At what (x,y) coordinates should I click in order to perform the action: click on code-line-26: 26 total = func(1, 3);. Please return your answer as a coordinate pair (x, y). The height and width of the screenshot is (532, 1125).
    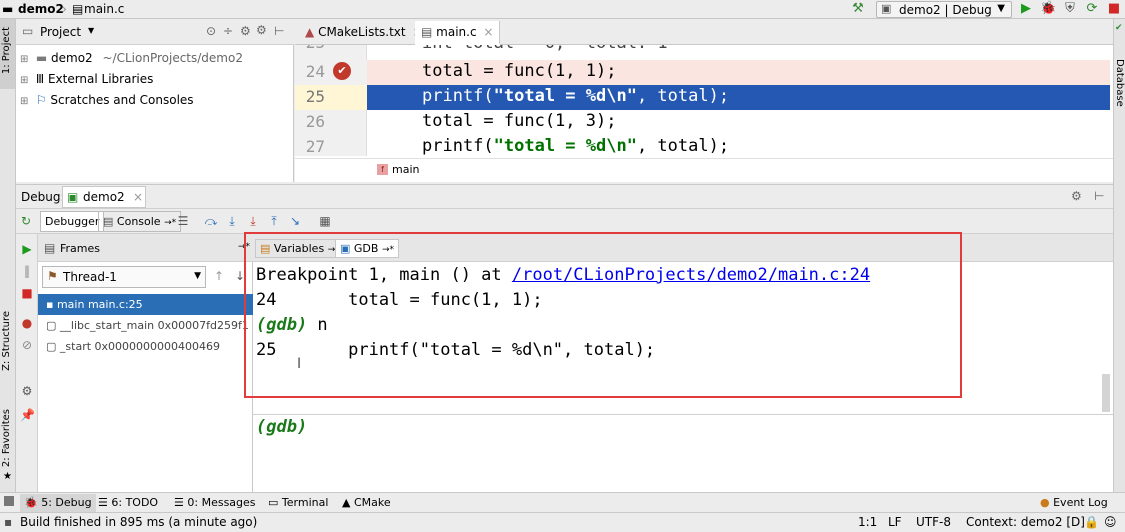
    Looking at the image, I should click on (702, 122).